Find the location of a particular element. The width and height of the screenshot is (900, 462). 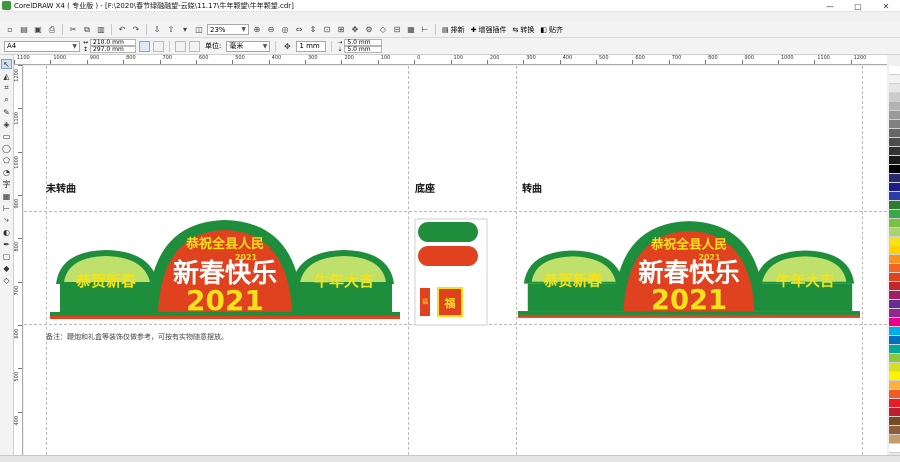

snap-icon: ◇ is located at coordinates (383, 30).